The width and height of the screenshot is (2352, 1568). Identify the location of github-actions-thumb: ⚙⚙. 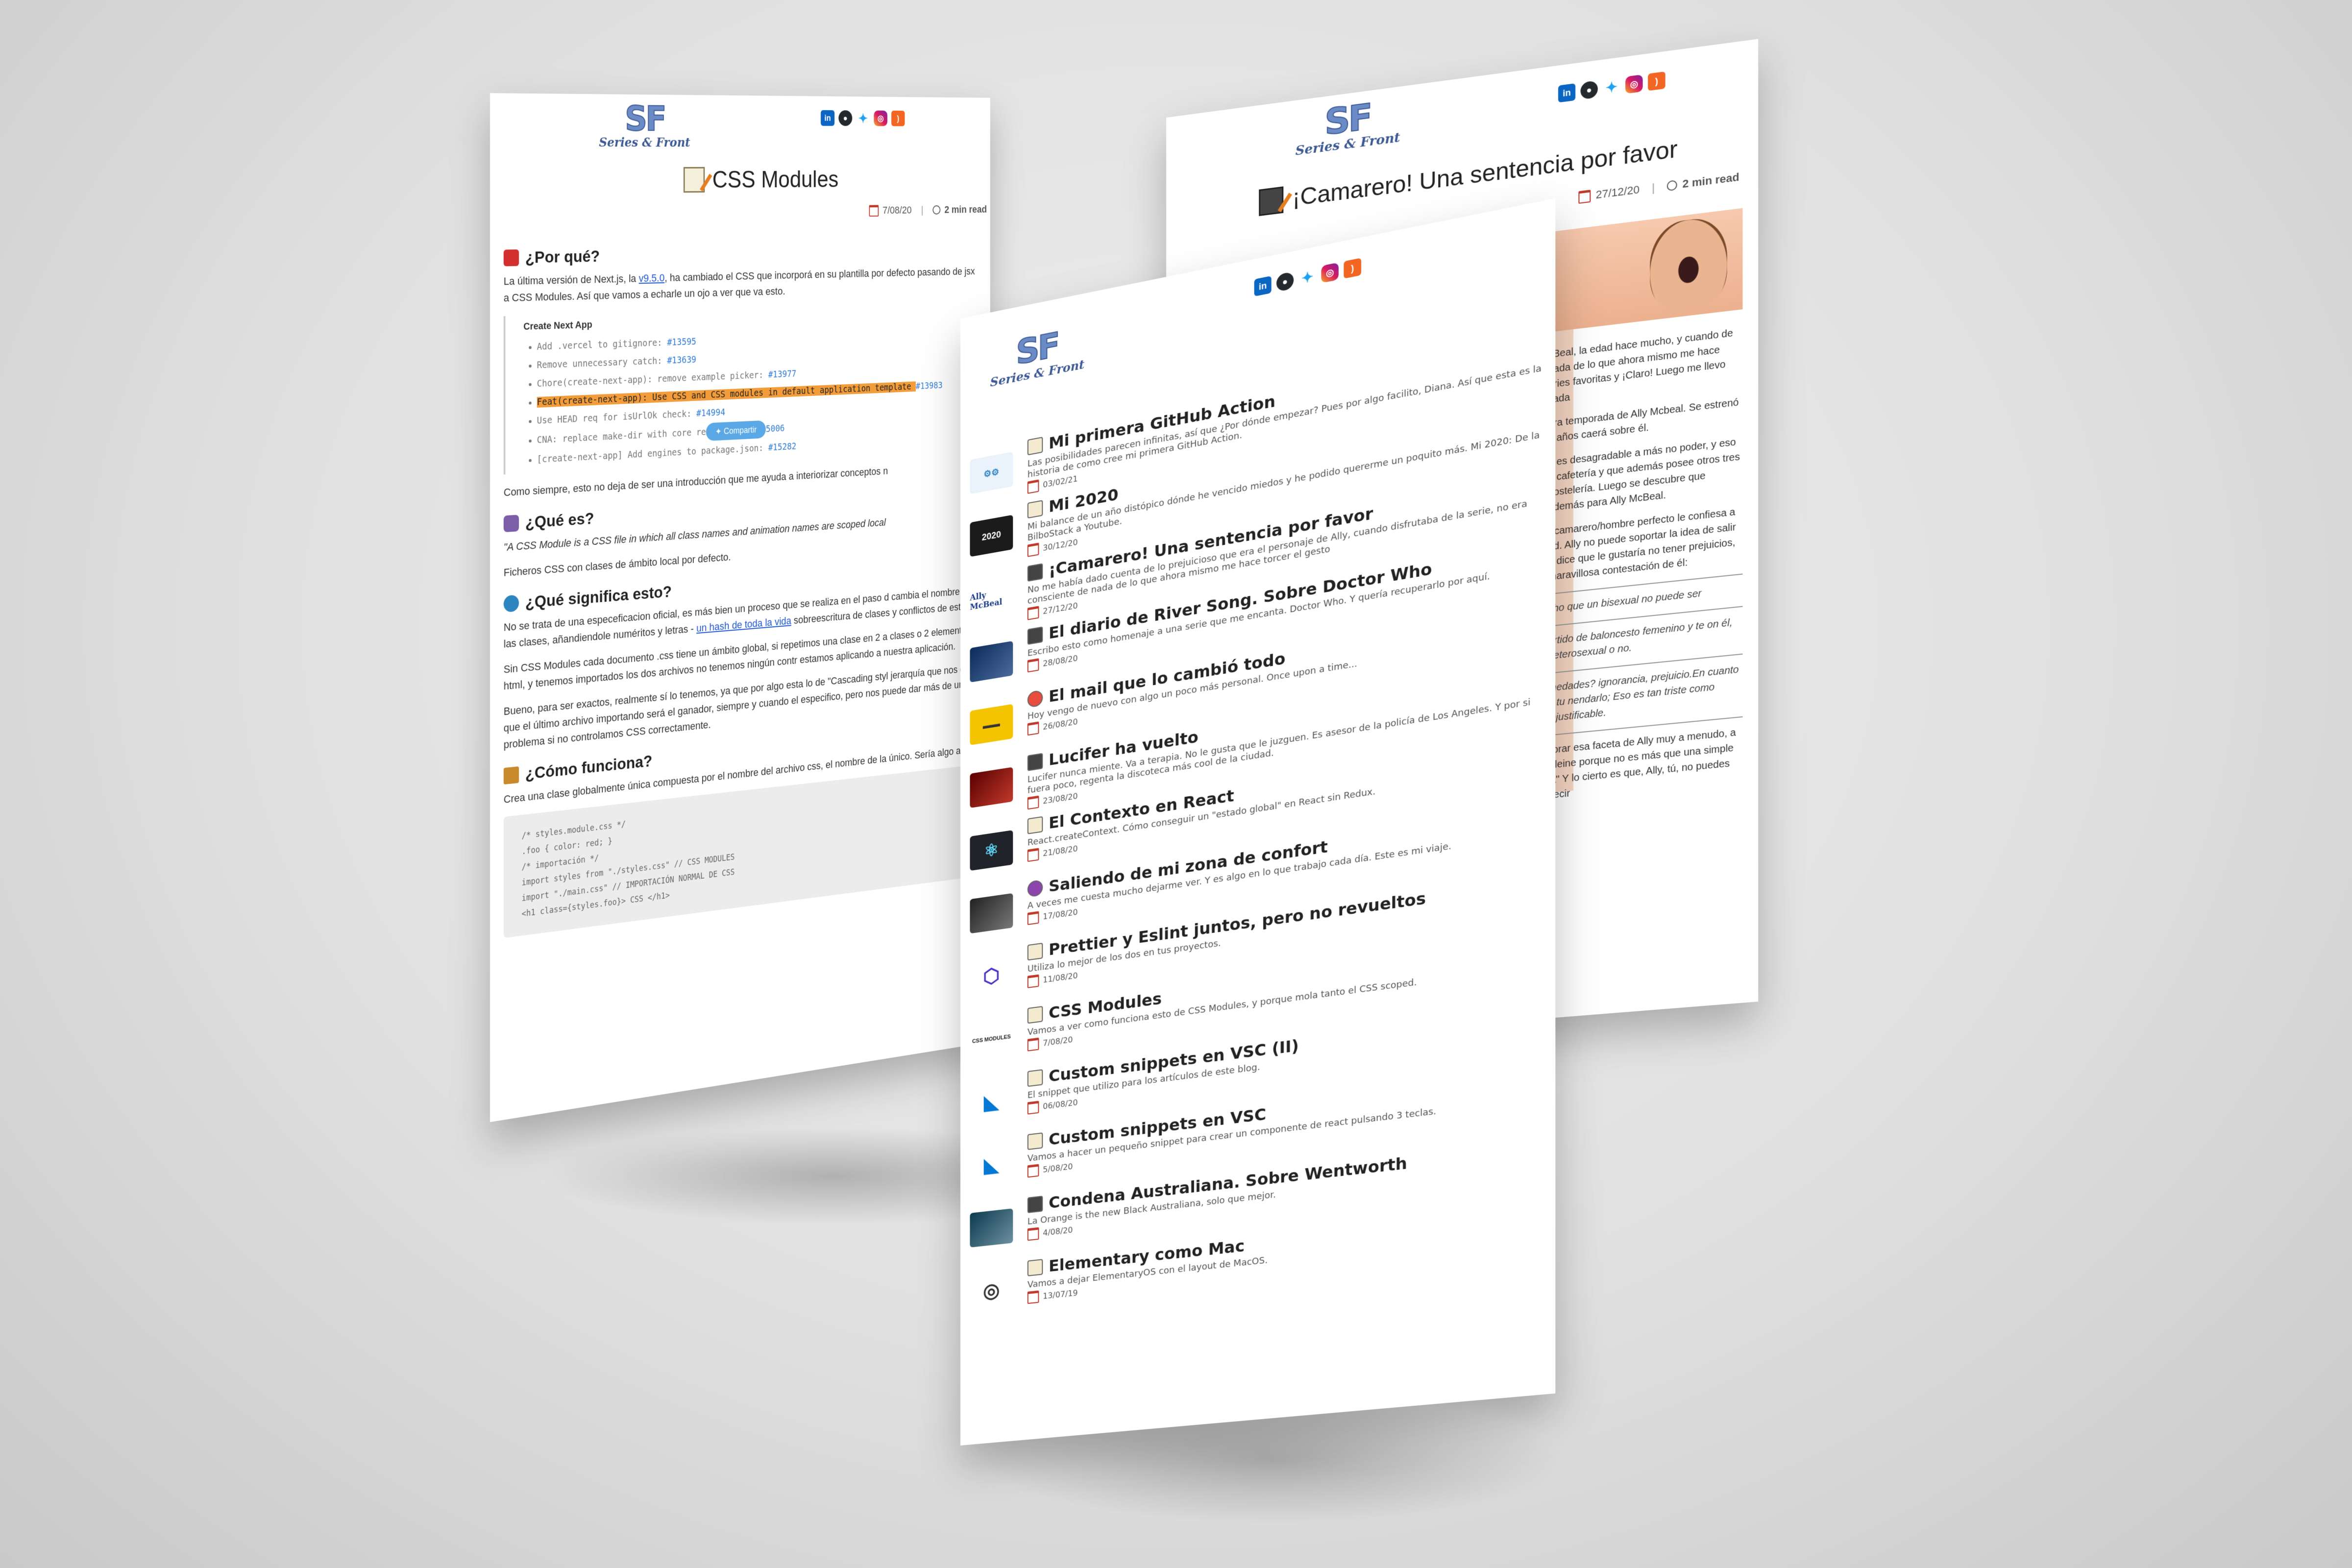
(991, 472).